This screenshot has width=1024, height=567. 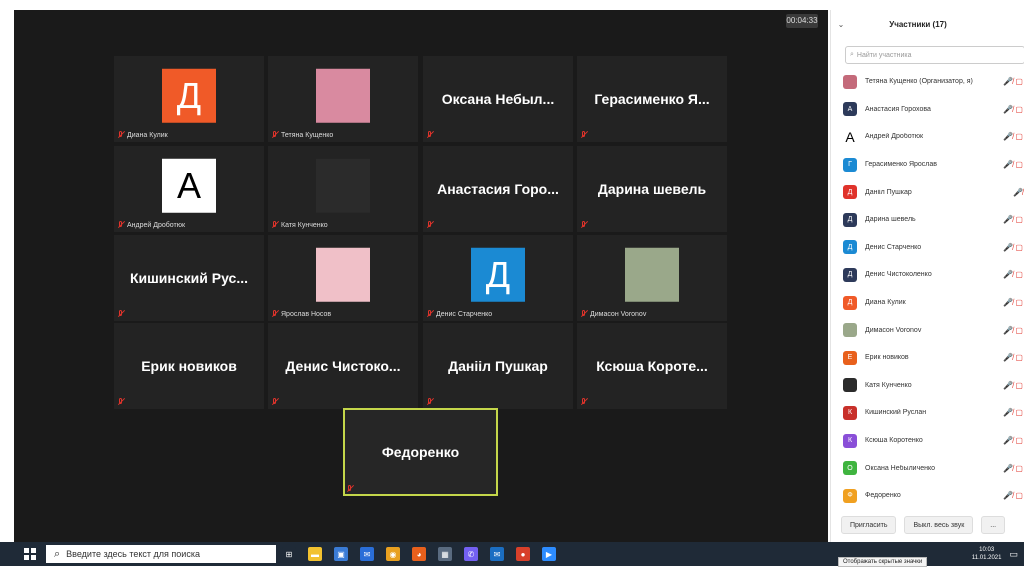 What do you see at coordinates (927, 330) in the screenshot?
I see `participant-row: Димасон Voronov 🎤̸ ▢` at bounding box center [927, 330].